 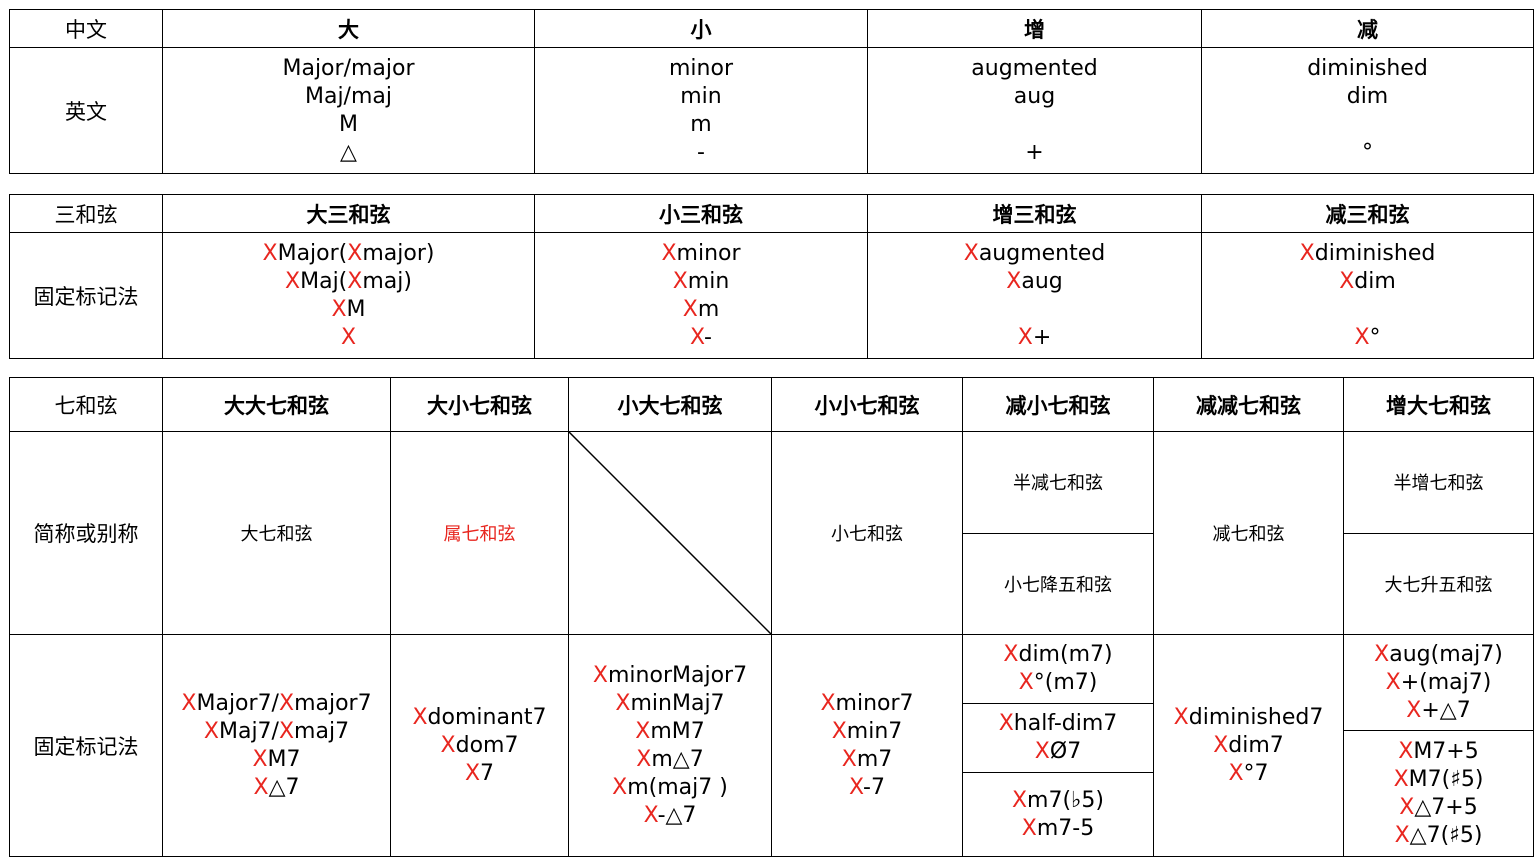 I want to click on chord-symbol: maj), so click(x=387, y=281).